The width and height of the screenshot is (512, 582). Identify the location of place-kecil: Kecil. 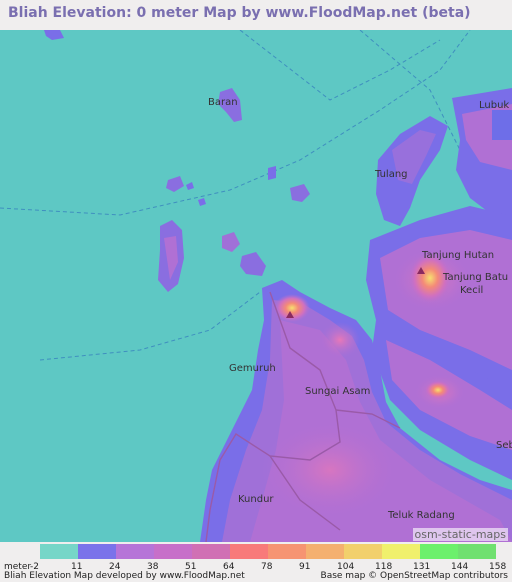
(472, 290).